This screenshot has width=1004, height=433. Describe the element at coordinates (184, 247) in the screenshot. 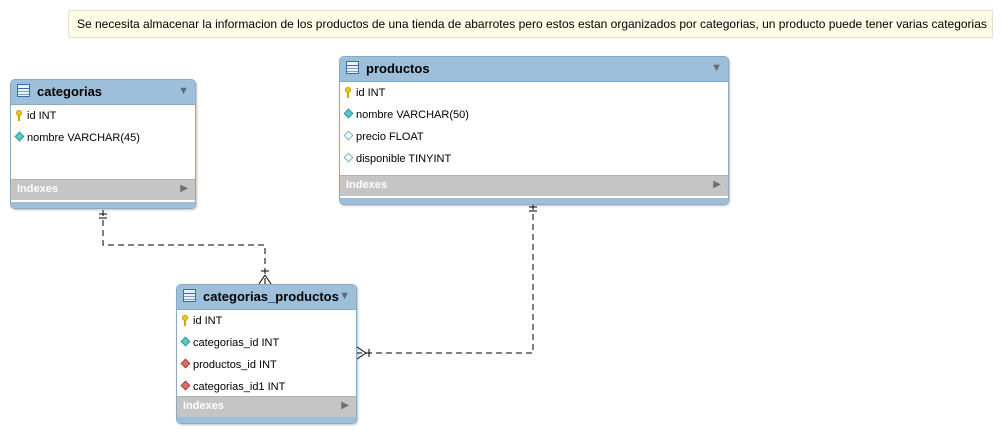

I see `relationship-categorias-categorias-productos` at that location.